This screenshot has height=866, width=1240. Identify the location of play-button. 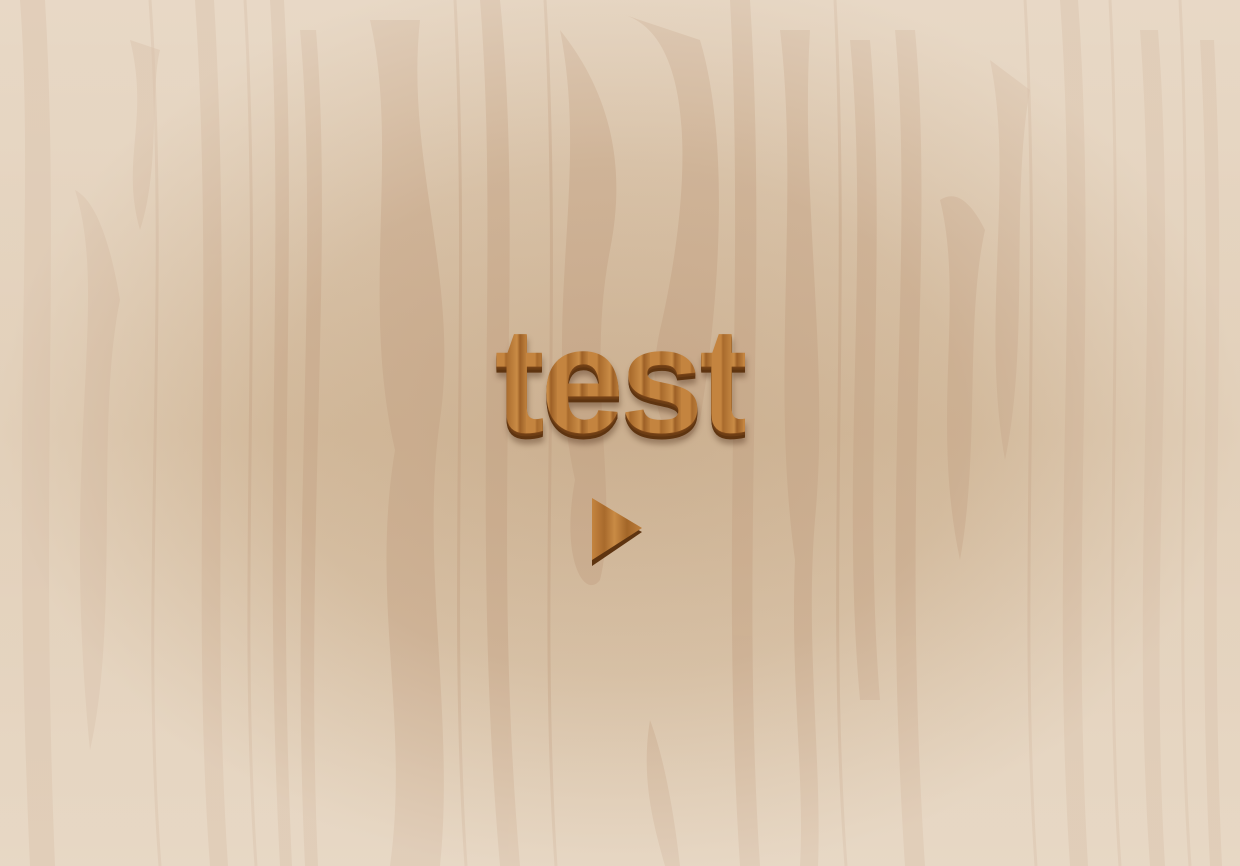
(618, 532).